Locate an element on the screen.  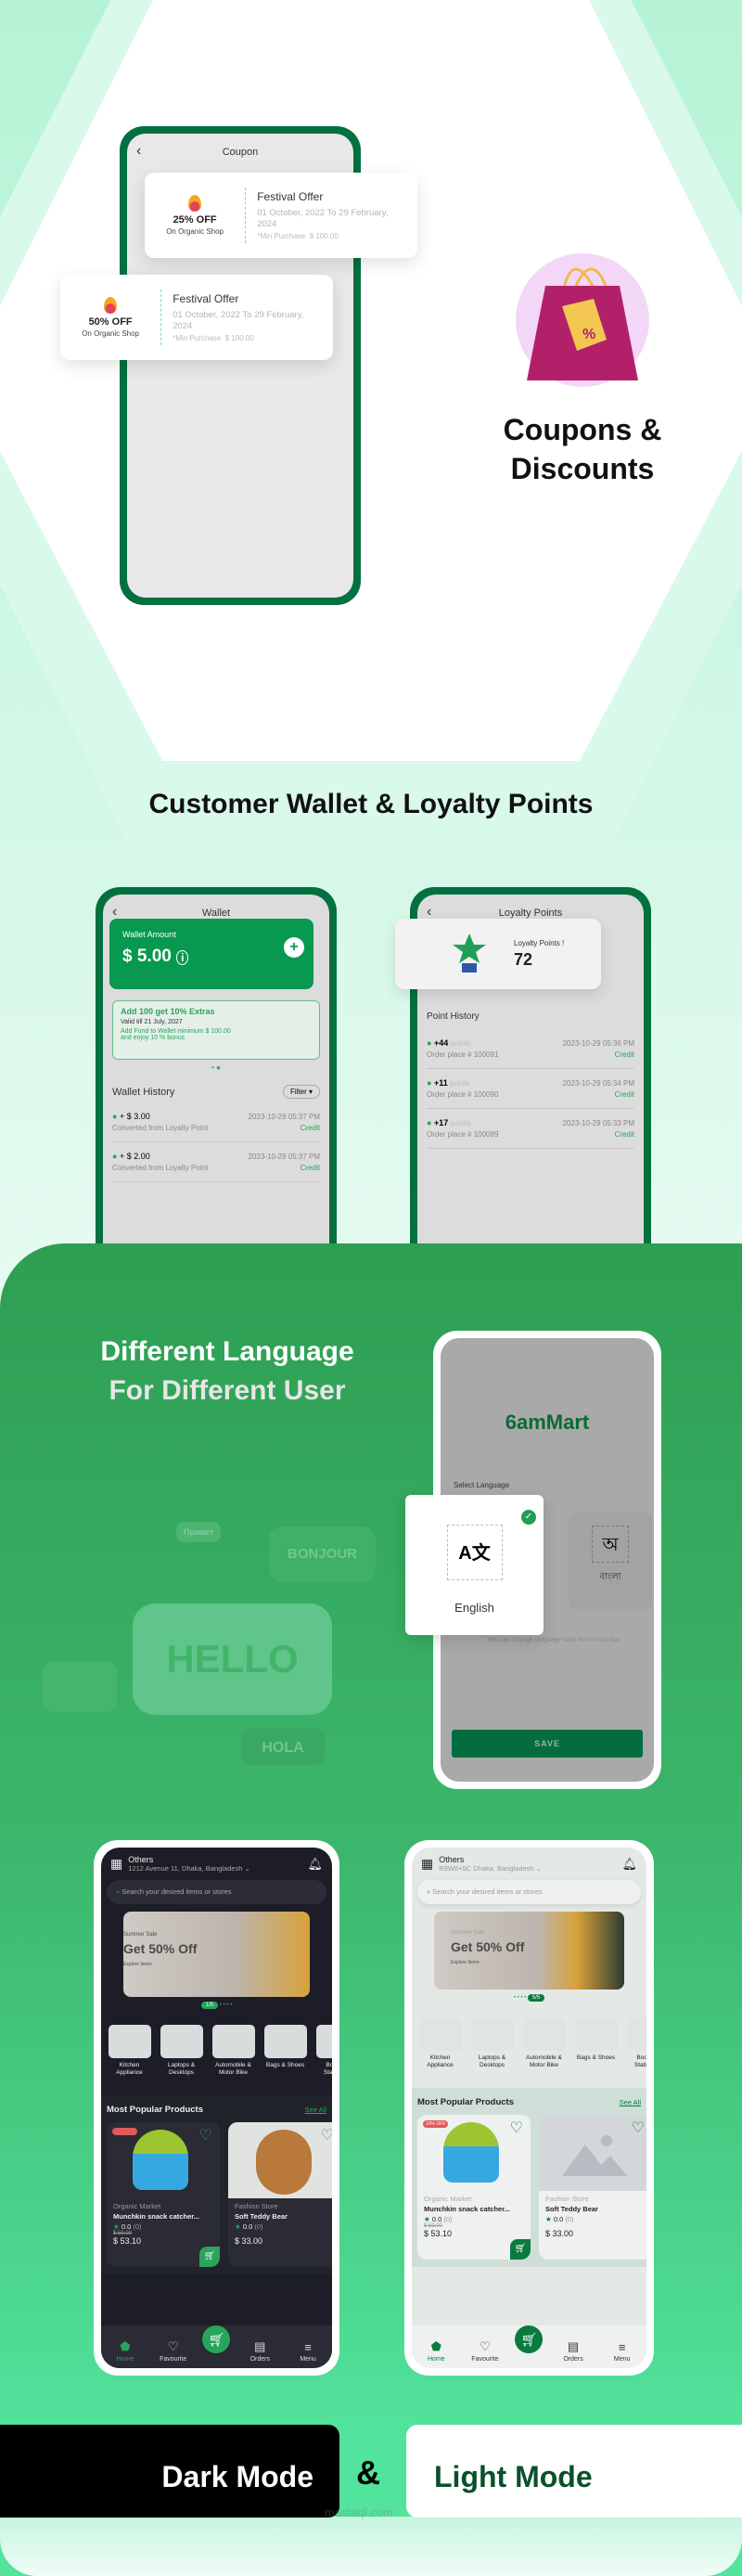
filter-button: Filter ▾ is located at coordinates (301, 1092).